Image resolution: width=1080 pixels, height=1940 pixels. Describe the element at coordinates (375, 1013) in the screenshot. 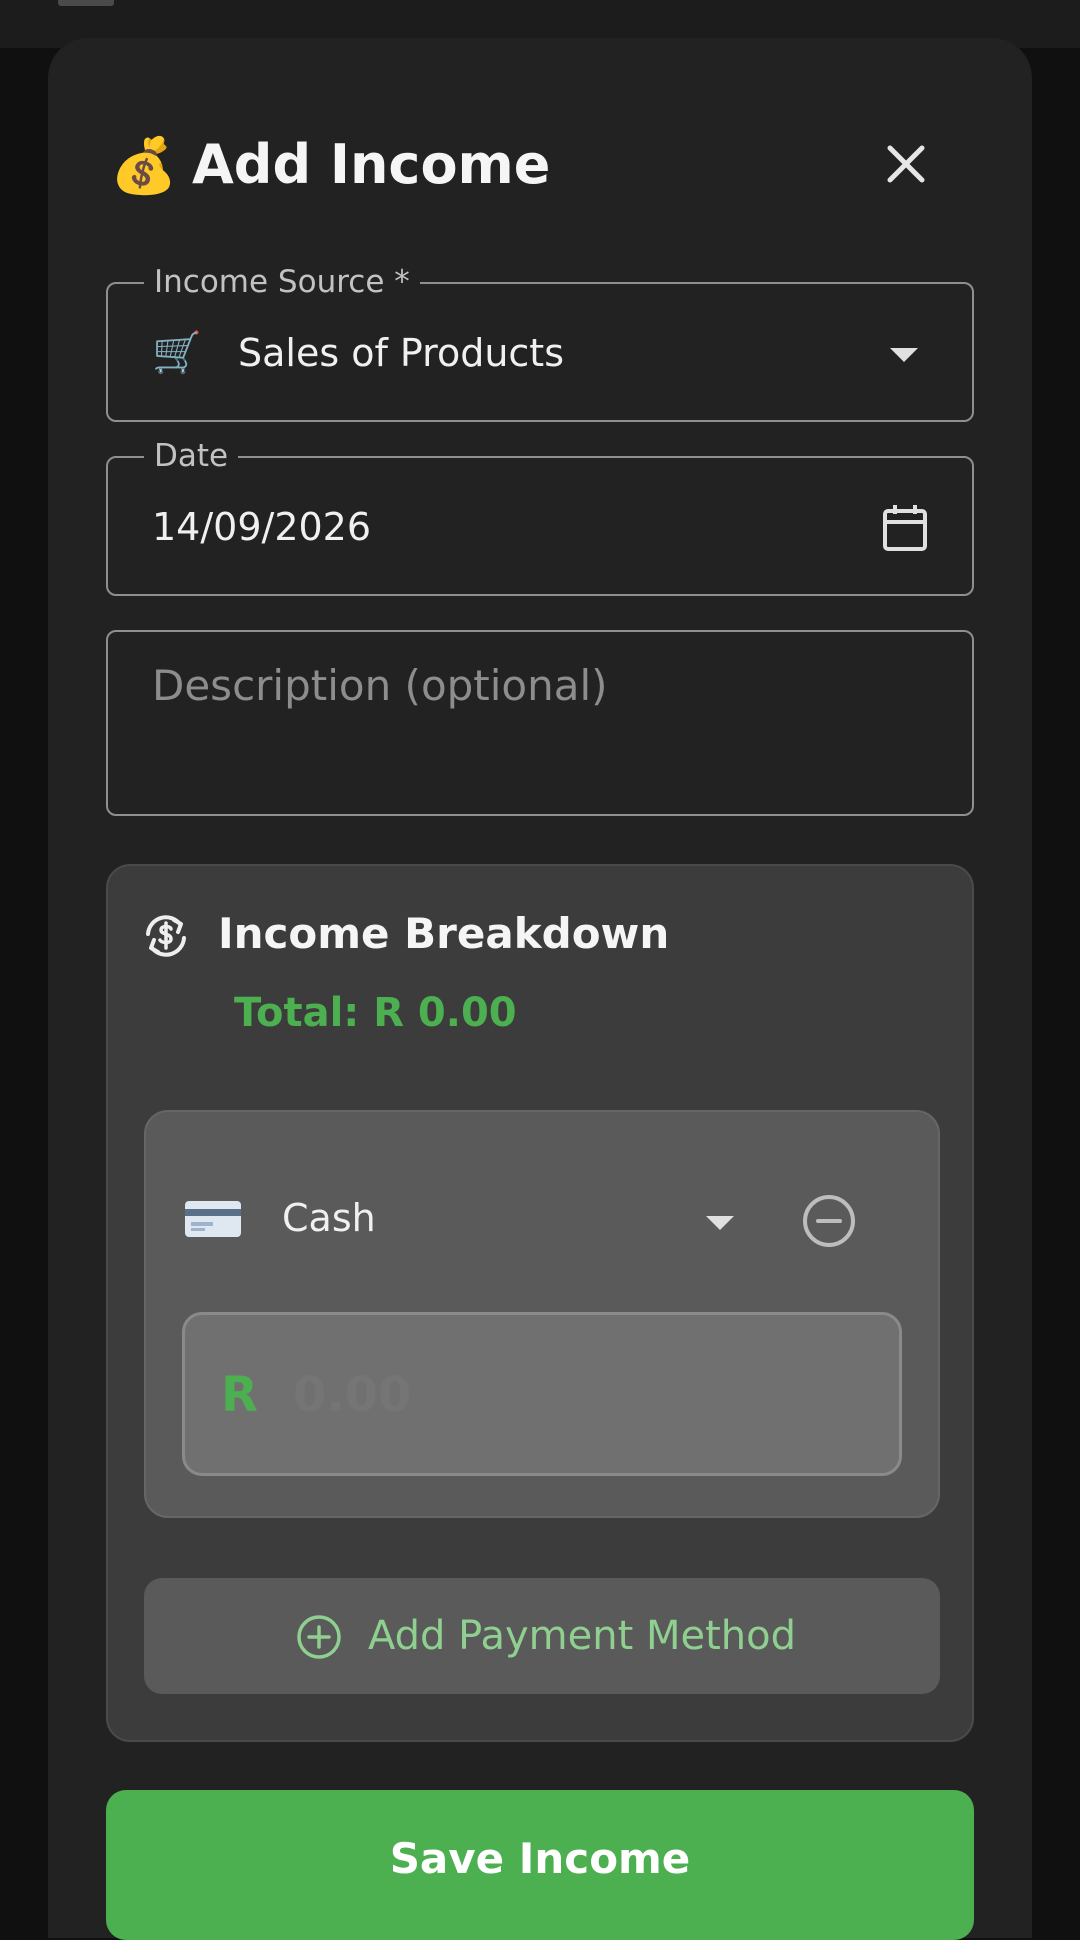

I see `breakdown-total: Total: R 0.00` at that location.